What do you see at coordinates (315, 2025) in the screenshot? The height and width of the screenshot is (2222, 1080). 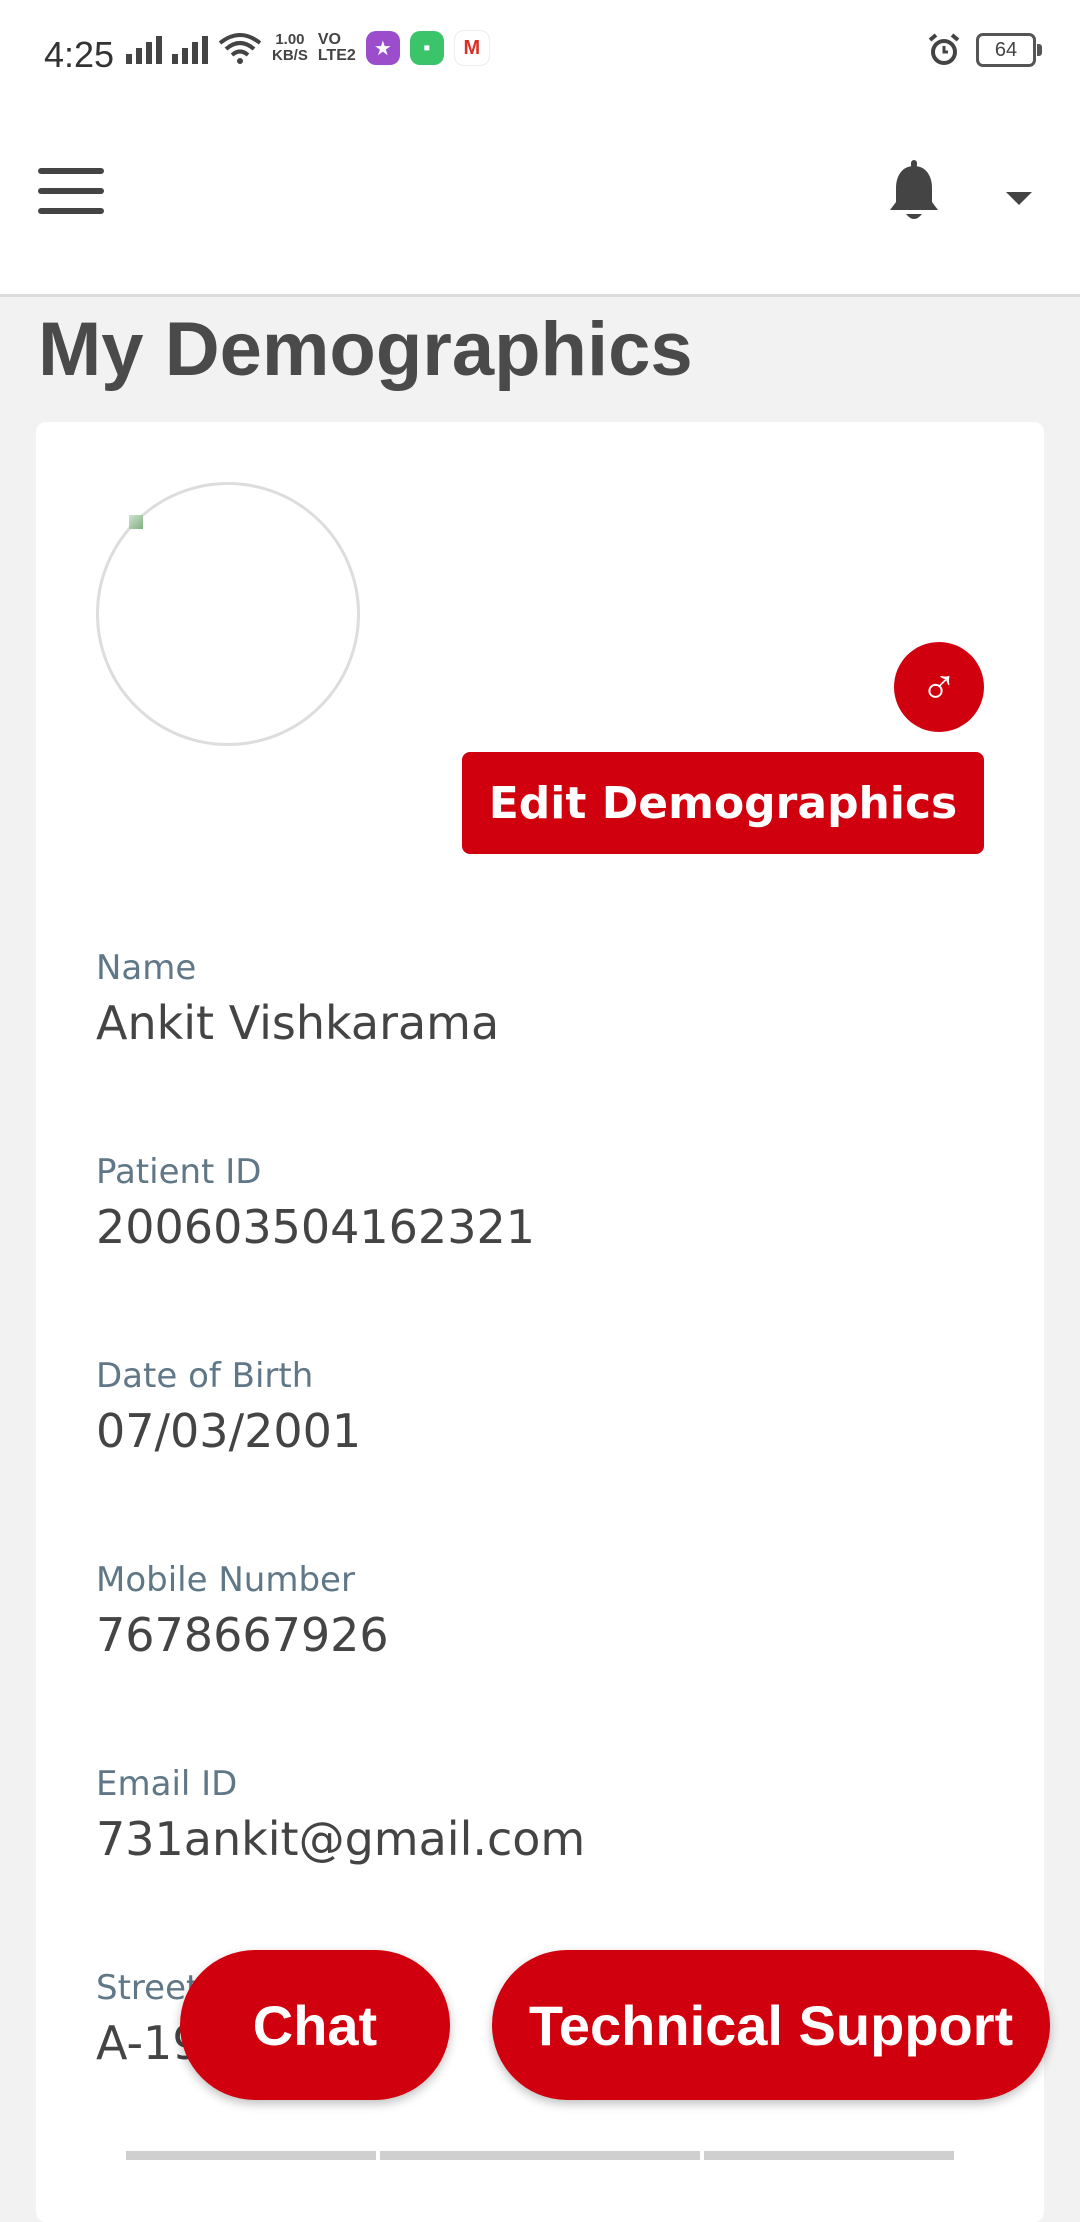 I see `chat-button: Chat` at bounding box center [315, 2025].